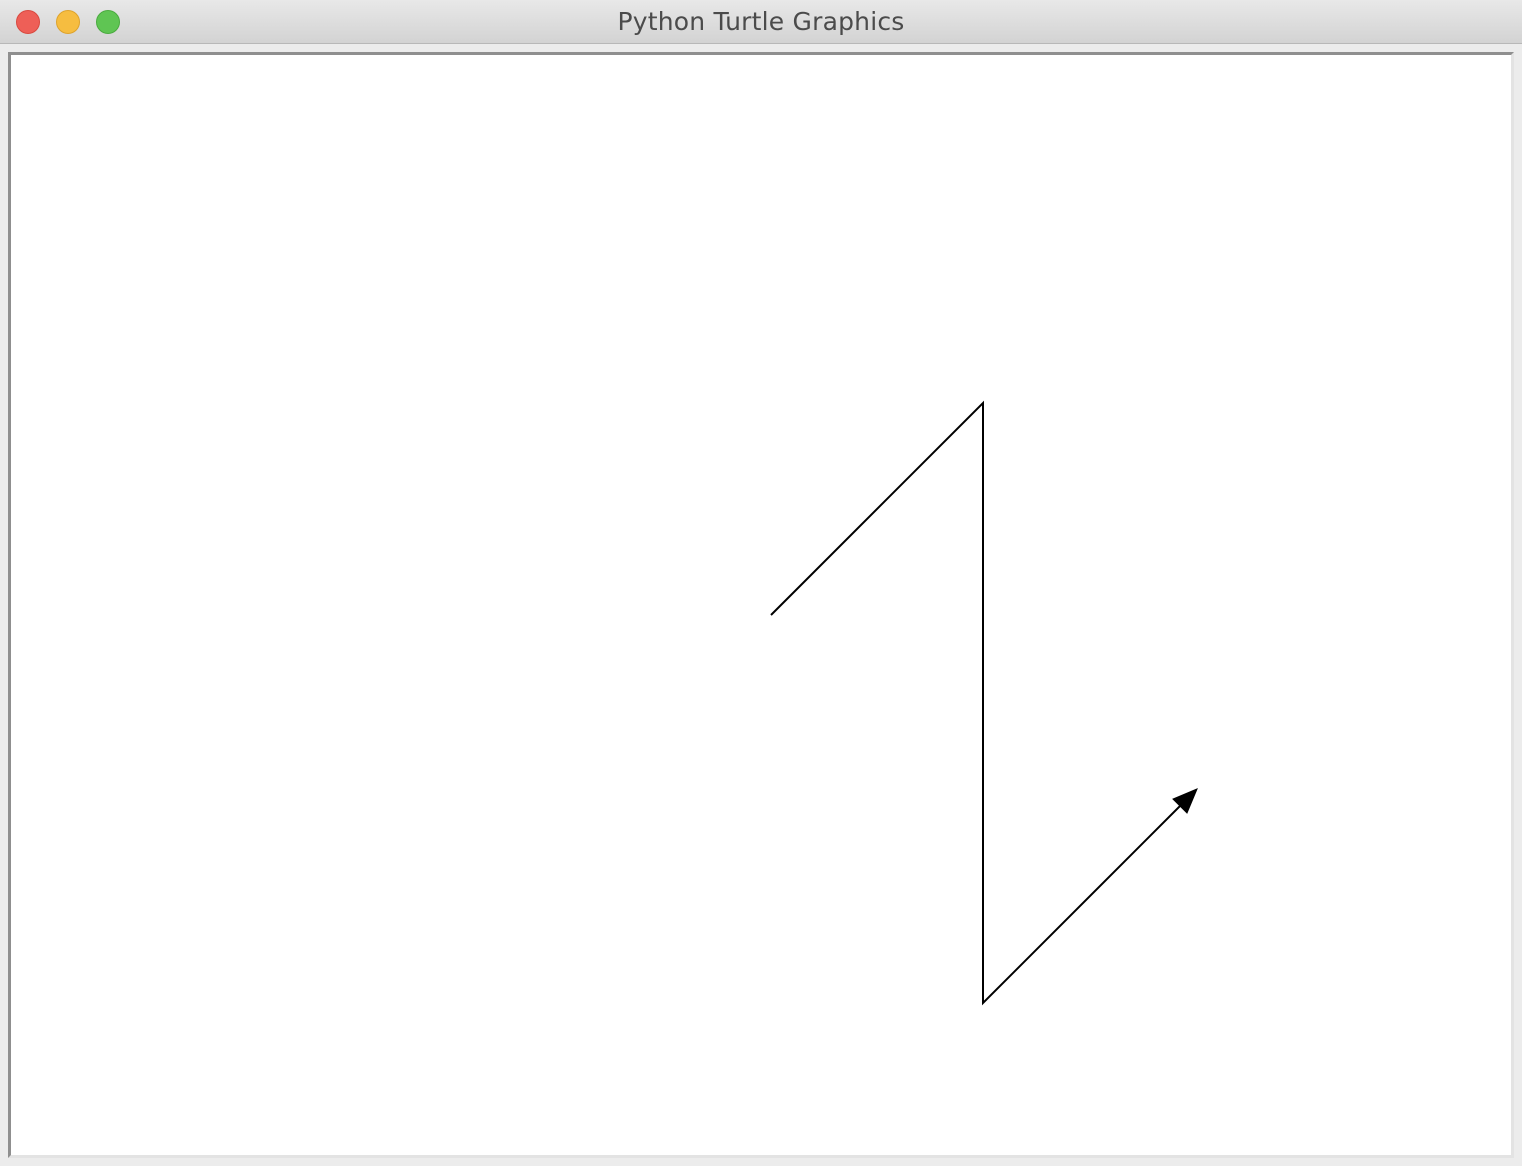 The height and width of the screenshot is (1166, 1522). I want to click on window-title: Python Turtle Graphics, so click(761, 21).